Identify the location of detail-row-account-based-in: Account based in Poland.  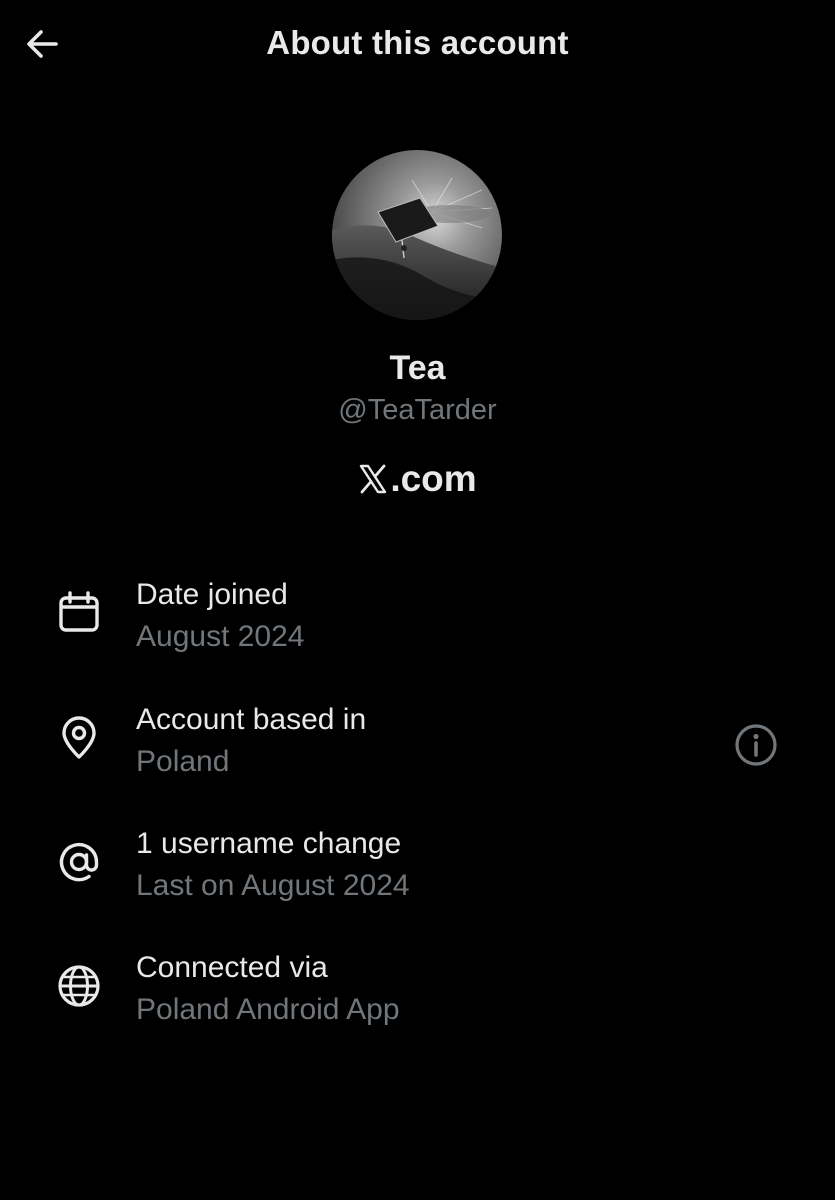
(417, 753).